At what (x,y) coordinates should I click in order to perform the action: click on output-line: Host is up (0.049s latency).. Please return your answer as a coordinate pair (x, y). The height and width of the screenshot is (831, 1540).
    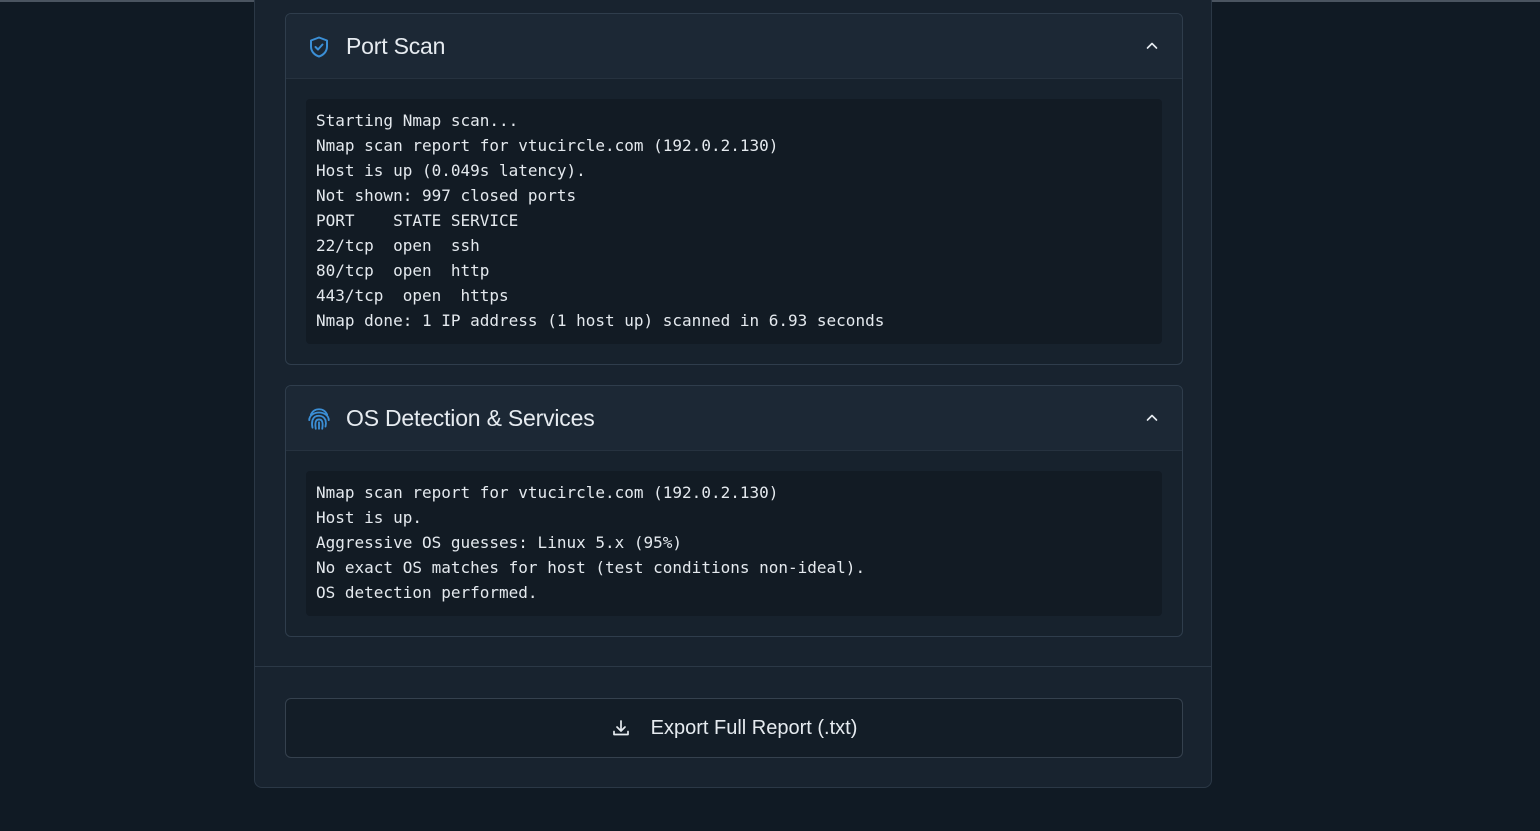
    Looking at the image, I should click on (451, 170).